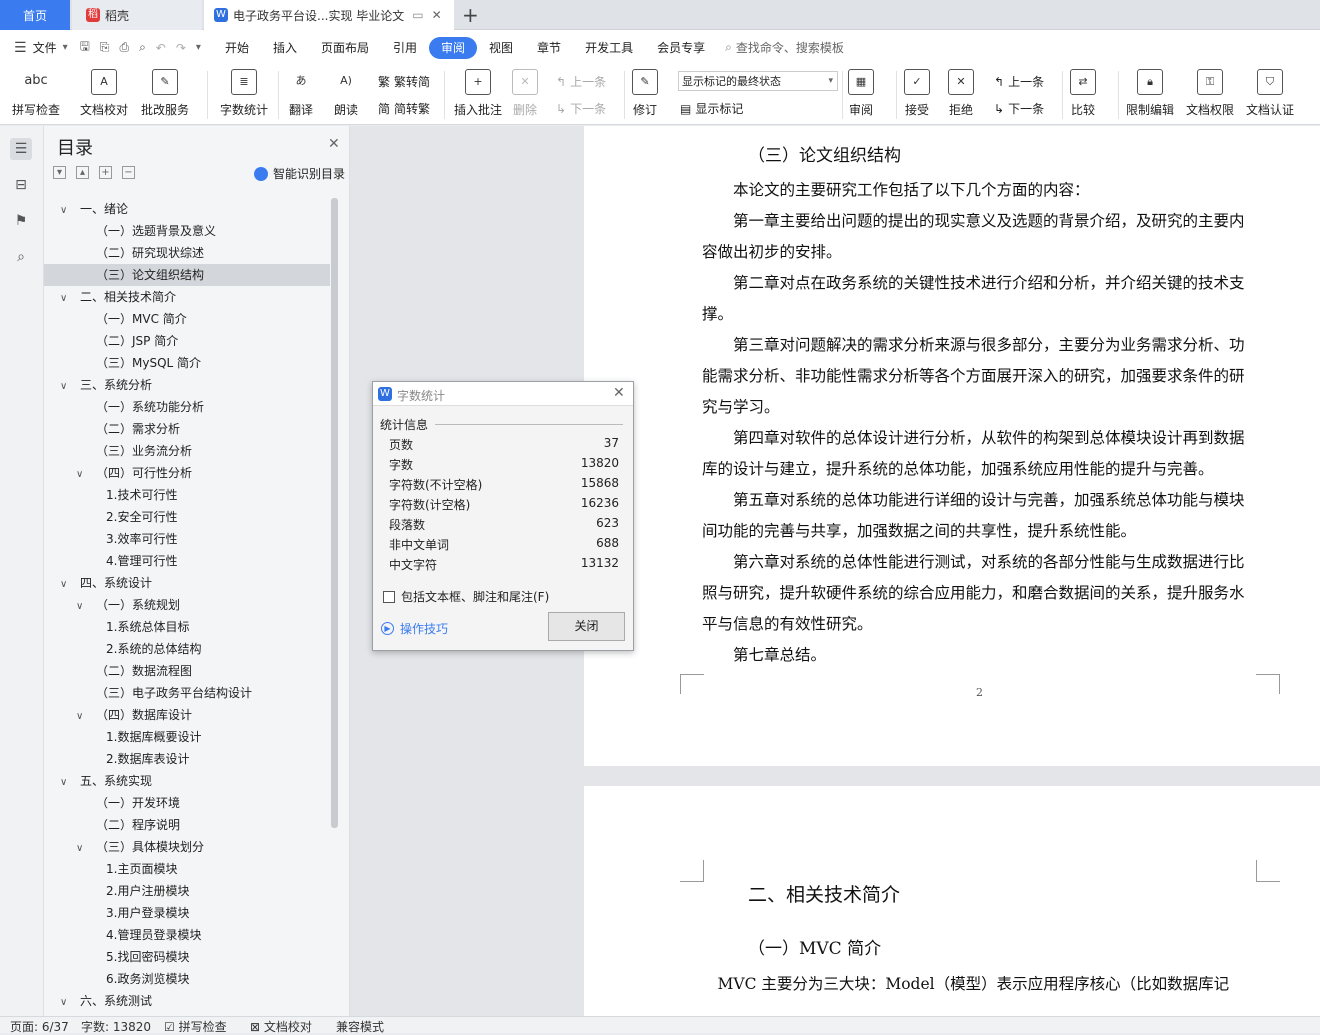 Image resolution: width=1320 pixels, height=1035 pixels. I want to click on toc-item: （三）业务流分析, so click(187, 451).